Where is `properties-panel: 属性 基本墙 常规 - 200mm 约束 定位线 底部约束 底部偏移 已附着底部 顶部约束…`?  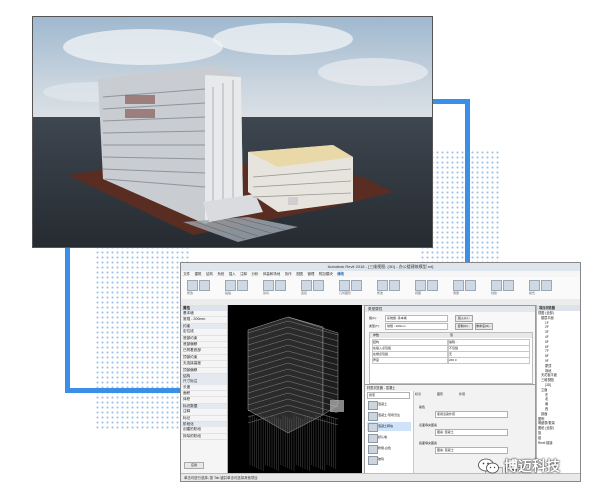 properties-panel: 属性 基本墙 常规 - 200mm 约束 定位线 底部约束 底部偏移 已附着底部 顶部约束… is located at coordinates (204, 389).